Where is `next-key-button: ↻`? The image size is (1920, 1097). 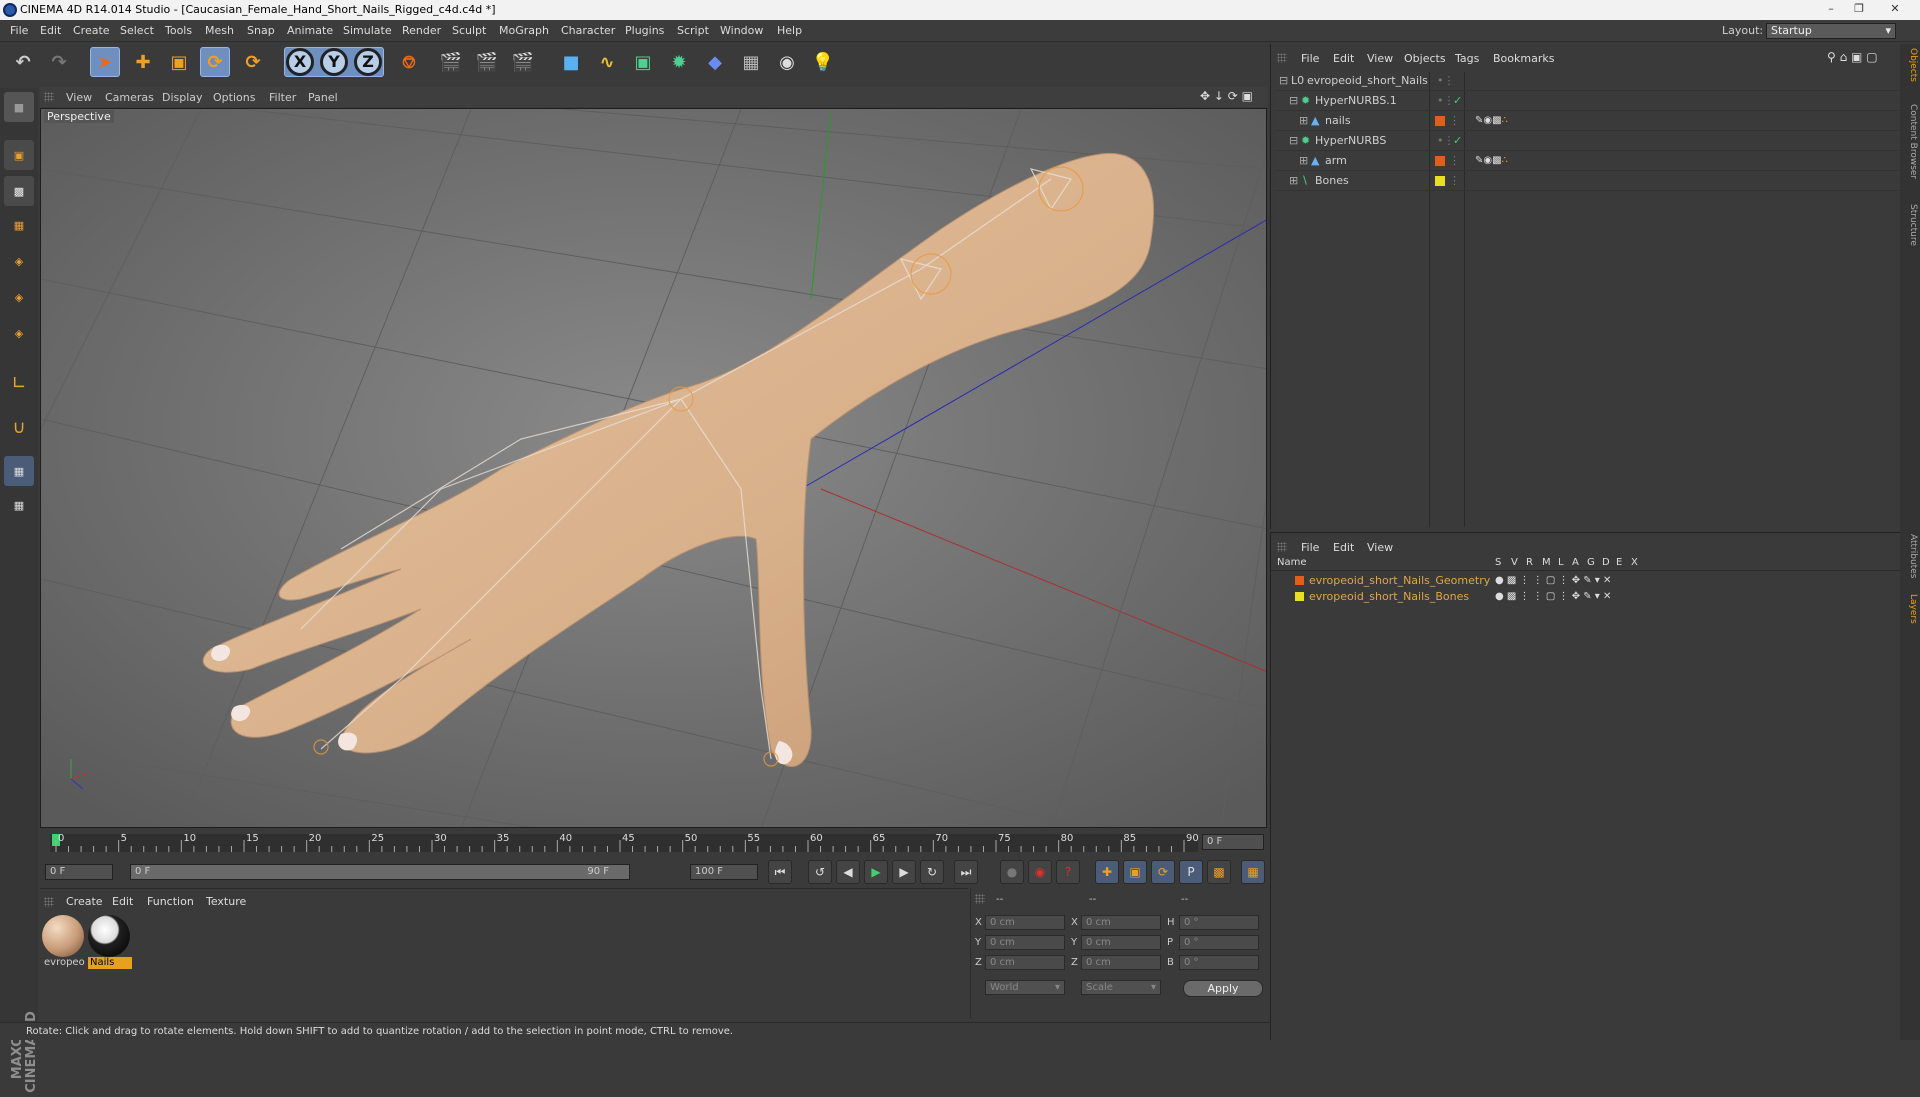 next-key-button: ↻ is located at coordinates (932, 872).